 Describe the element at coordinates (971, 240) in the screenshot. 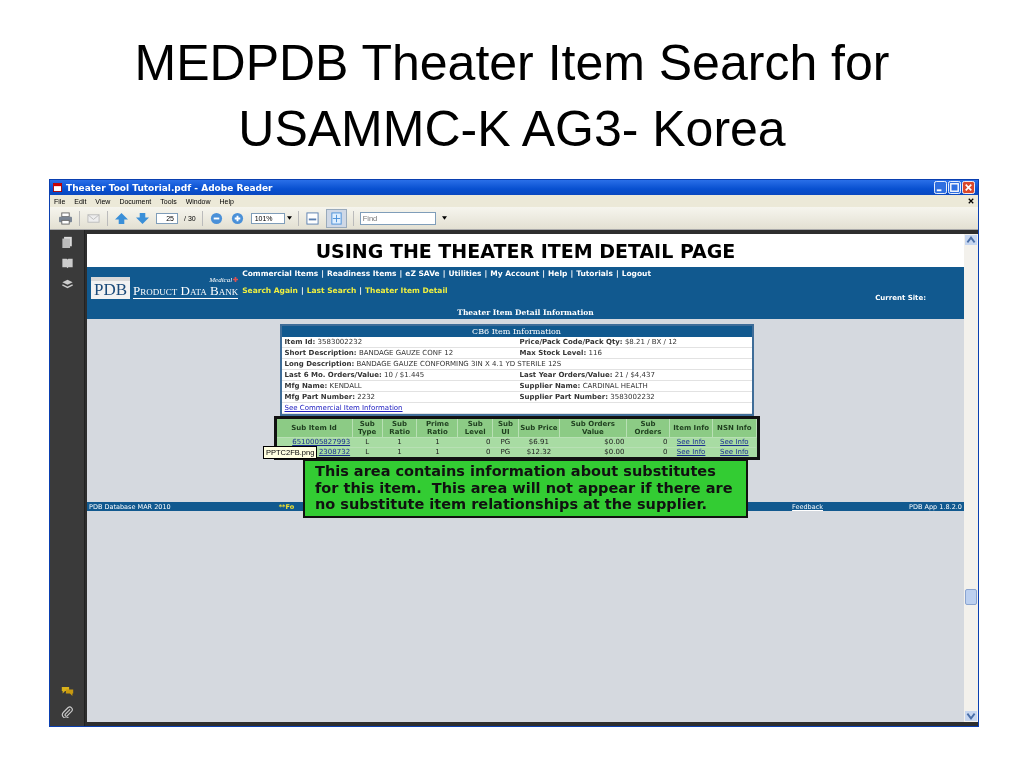

I see `scroll-up-icon` at that location.